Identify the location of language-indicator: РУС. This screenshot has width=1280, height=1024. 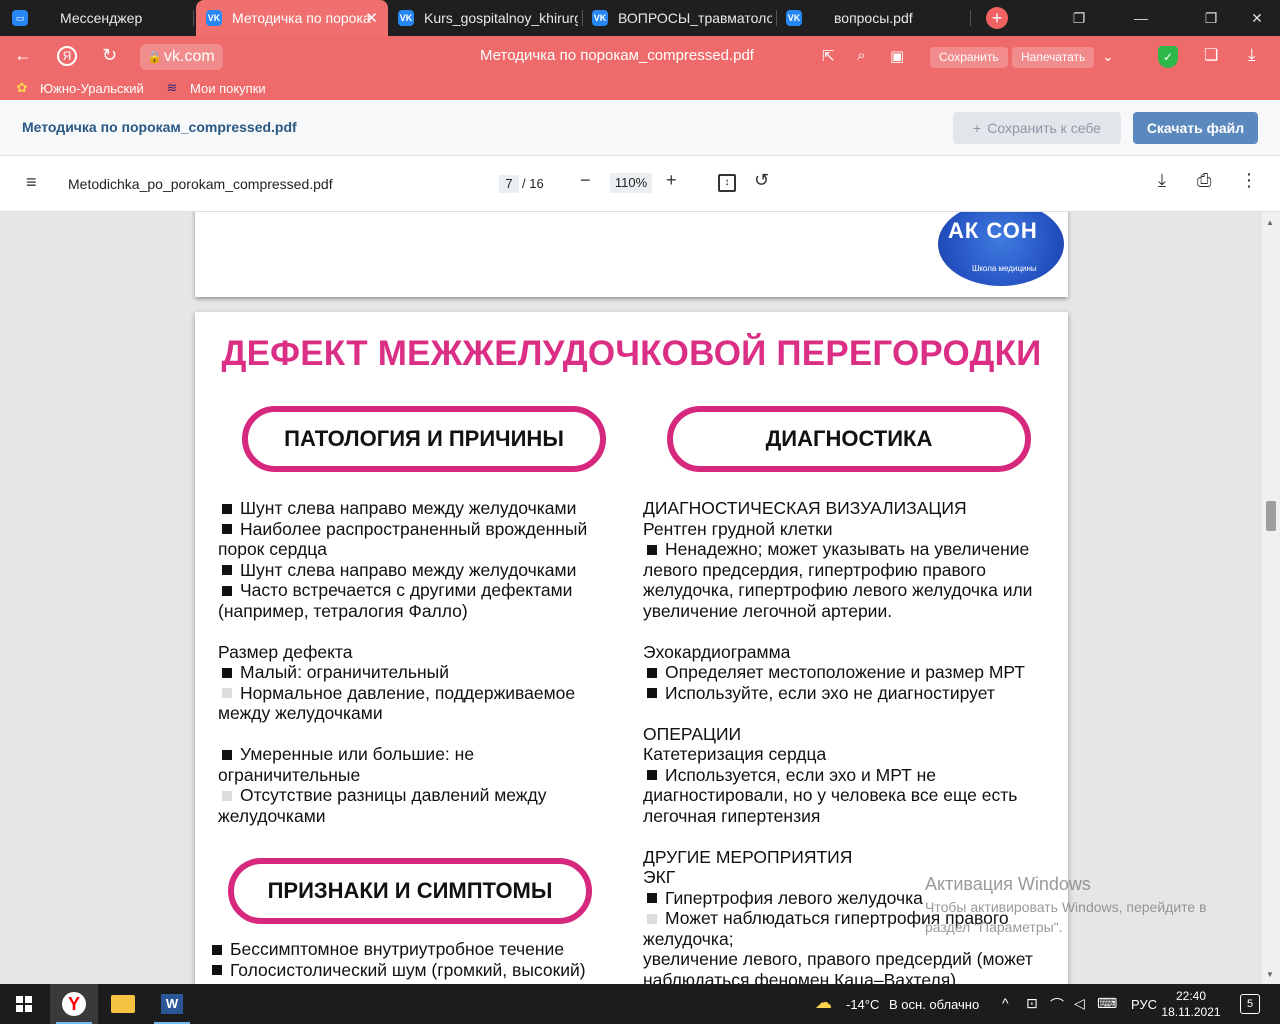
(1144, 1004).